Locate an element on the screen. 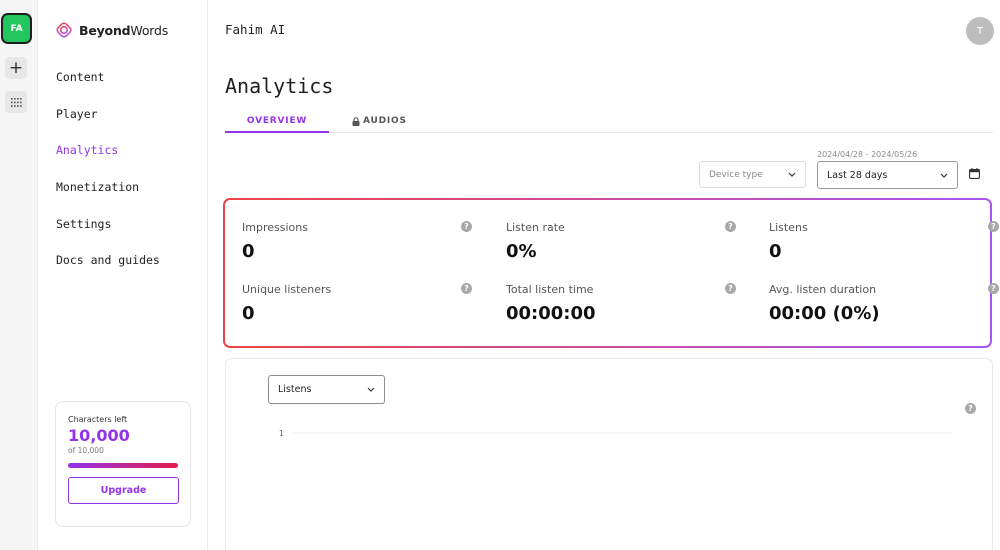 Image resolution: width=1000 pixels, height=550 pixels. device-type-placeholder: Device type is located at coordinates (736, 174).